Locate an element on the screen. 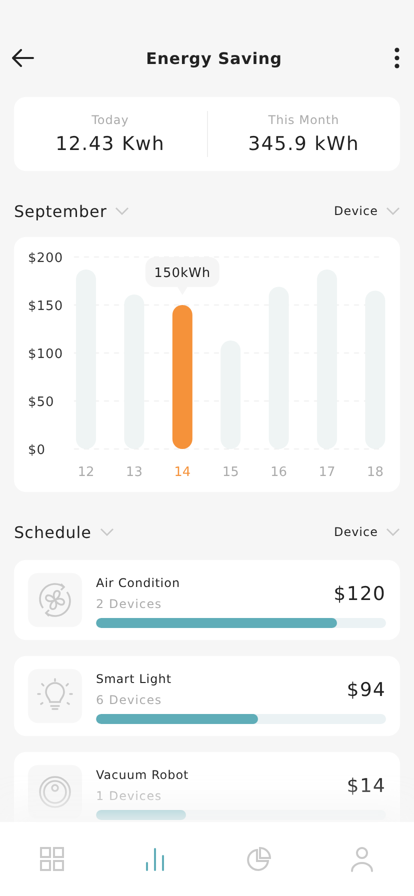 Image resolution: width=414 pixels, height=896 pixels. device-card: Air Condition 2 Devices $120 is located at coordinates (207, 600).